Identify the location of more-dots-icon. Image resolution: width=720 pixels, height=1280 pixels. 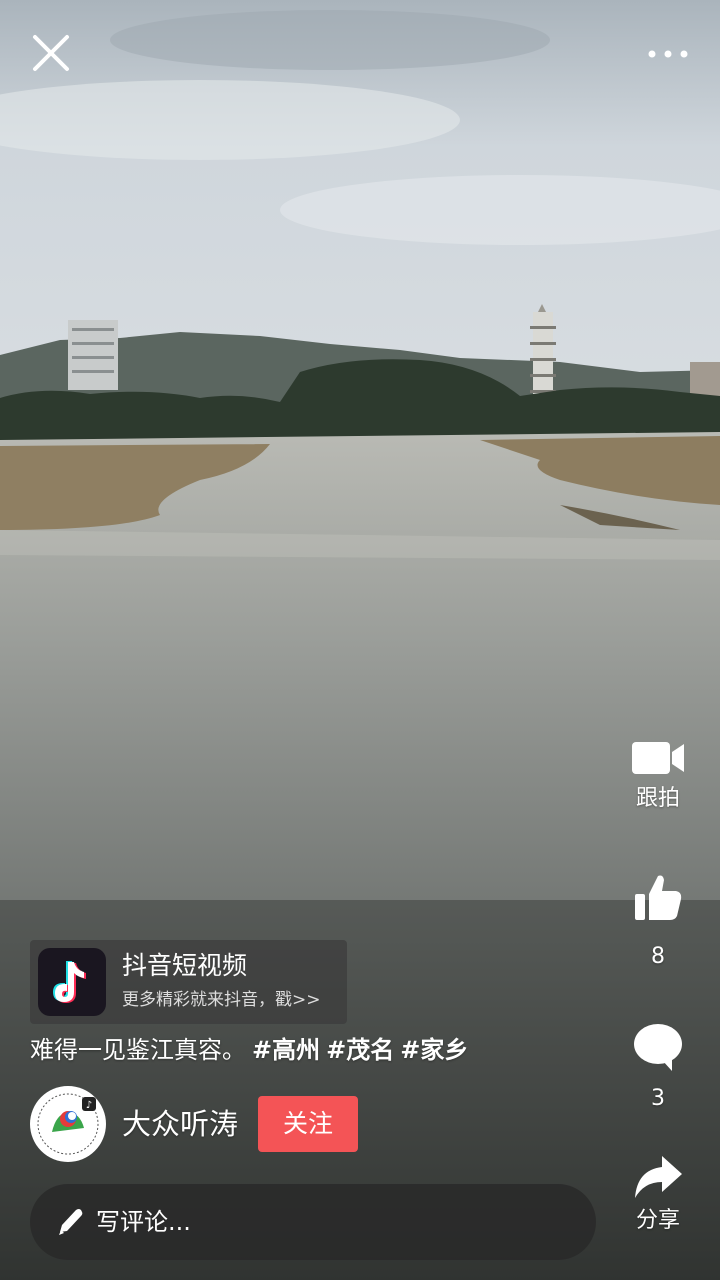
(668, 54).